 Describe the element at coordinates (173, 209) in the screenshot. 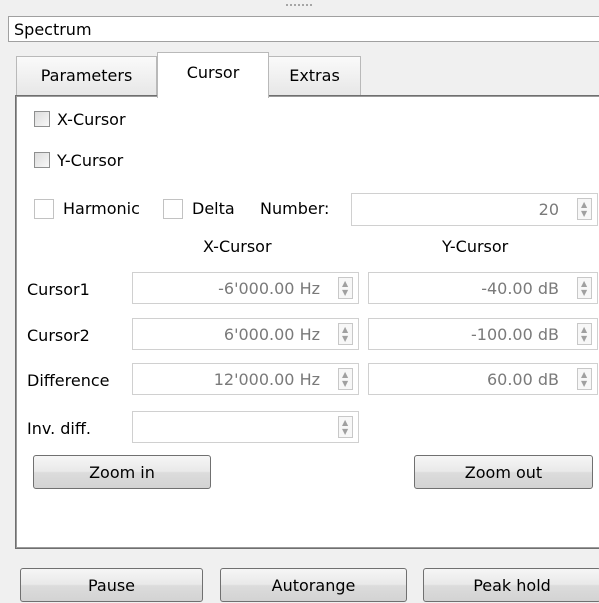

I see `delta-checkbox` at that location.